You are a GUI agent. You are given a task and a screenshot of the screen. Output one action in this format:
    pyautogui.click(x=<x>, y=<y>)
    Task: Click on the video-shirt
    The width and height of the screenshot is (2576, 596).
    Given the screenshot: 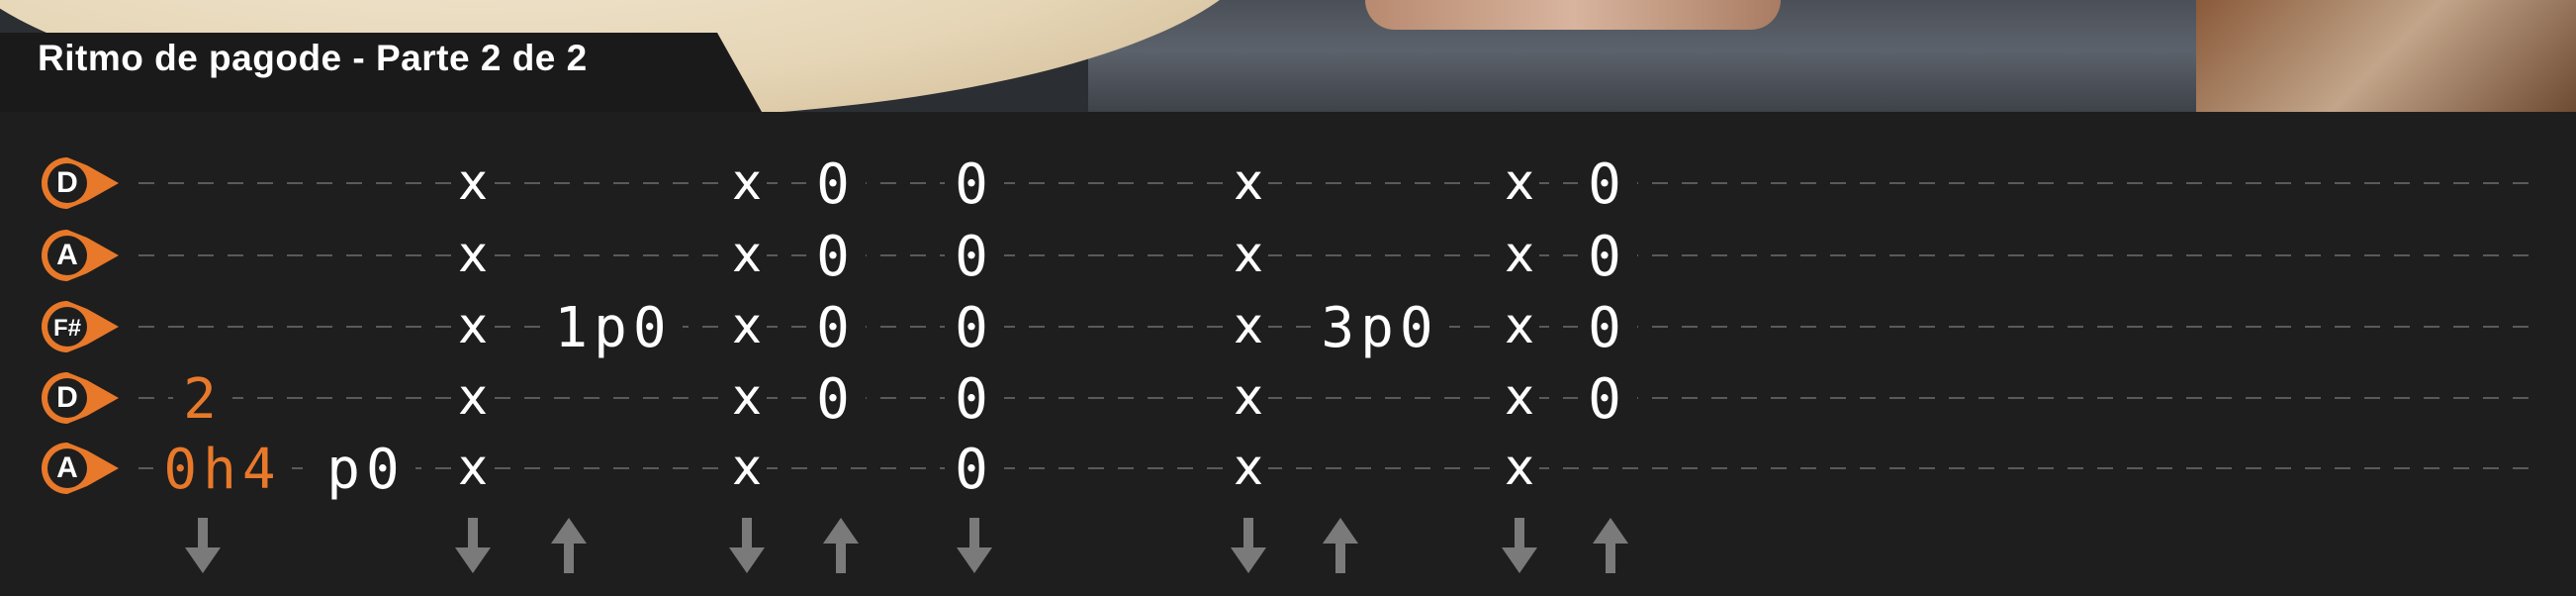 What is the action you would take?
    pyautogui.click(x=1573, y=15)
    